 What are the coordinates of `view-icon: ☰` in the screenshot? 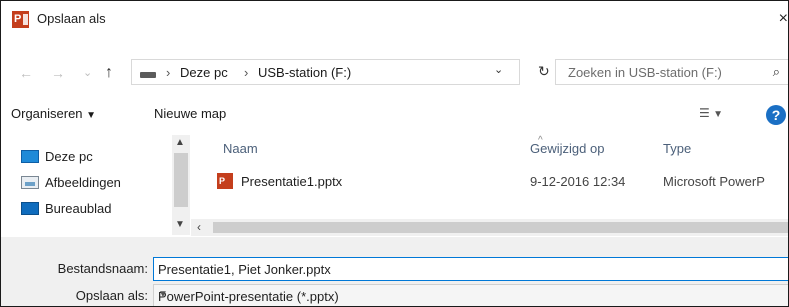 It's located at (704, 113).